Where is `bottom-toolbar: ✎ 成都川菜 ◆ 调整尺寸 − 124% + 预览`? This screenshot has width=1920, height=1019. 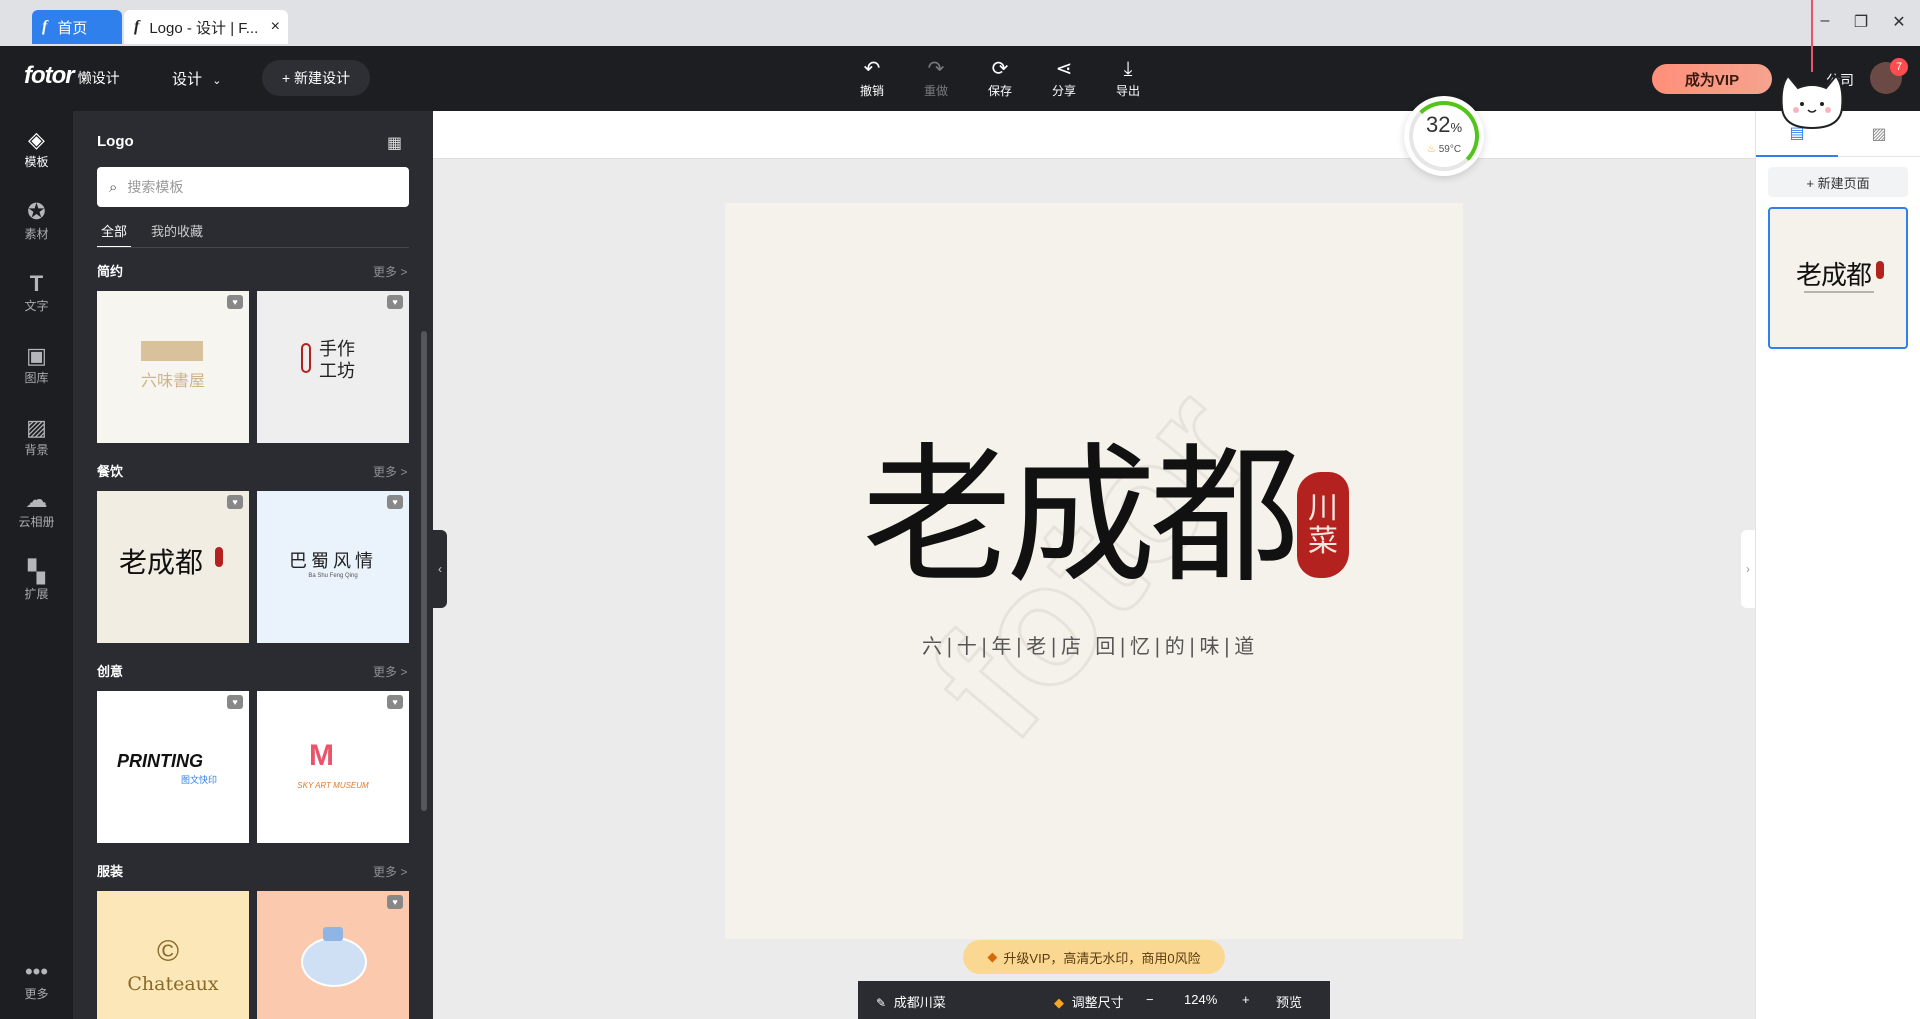
bottom-toolbar: ✎ 成都川菜 ◆ 调整尺寸 − 124% + 预览 is located at coordinates (1094, 1000).